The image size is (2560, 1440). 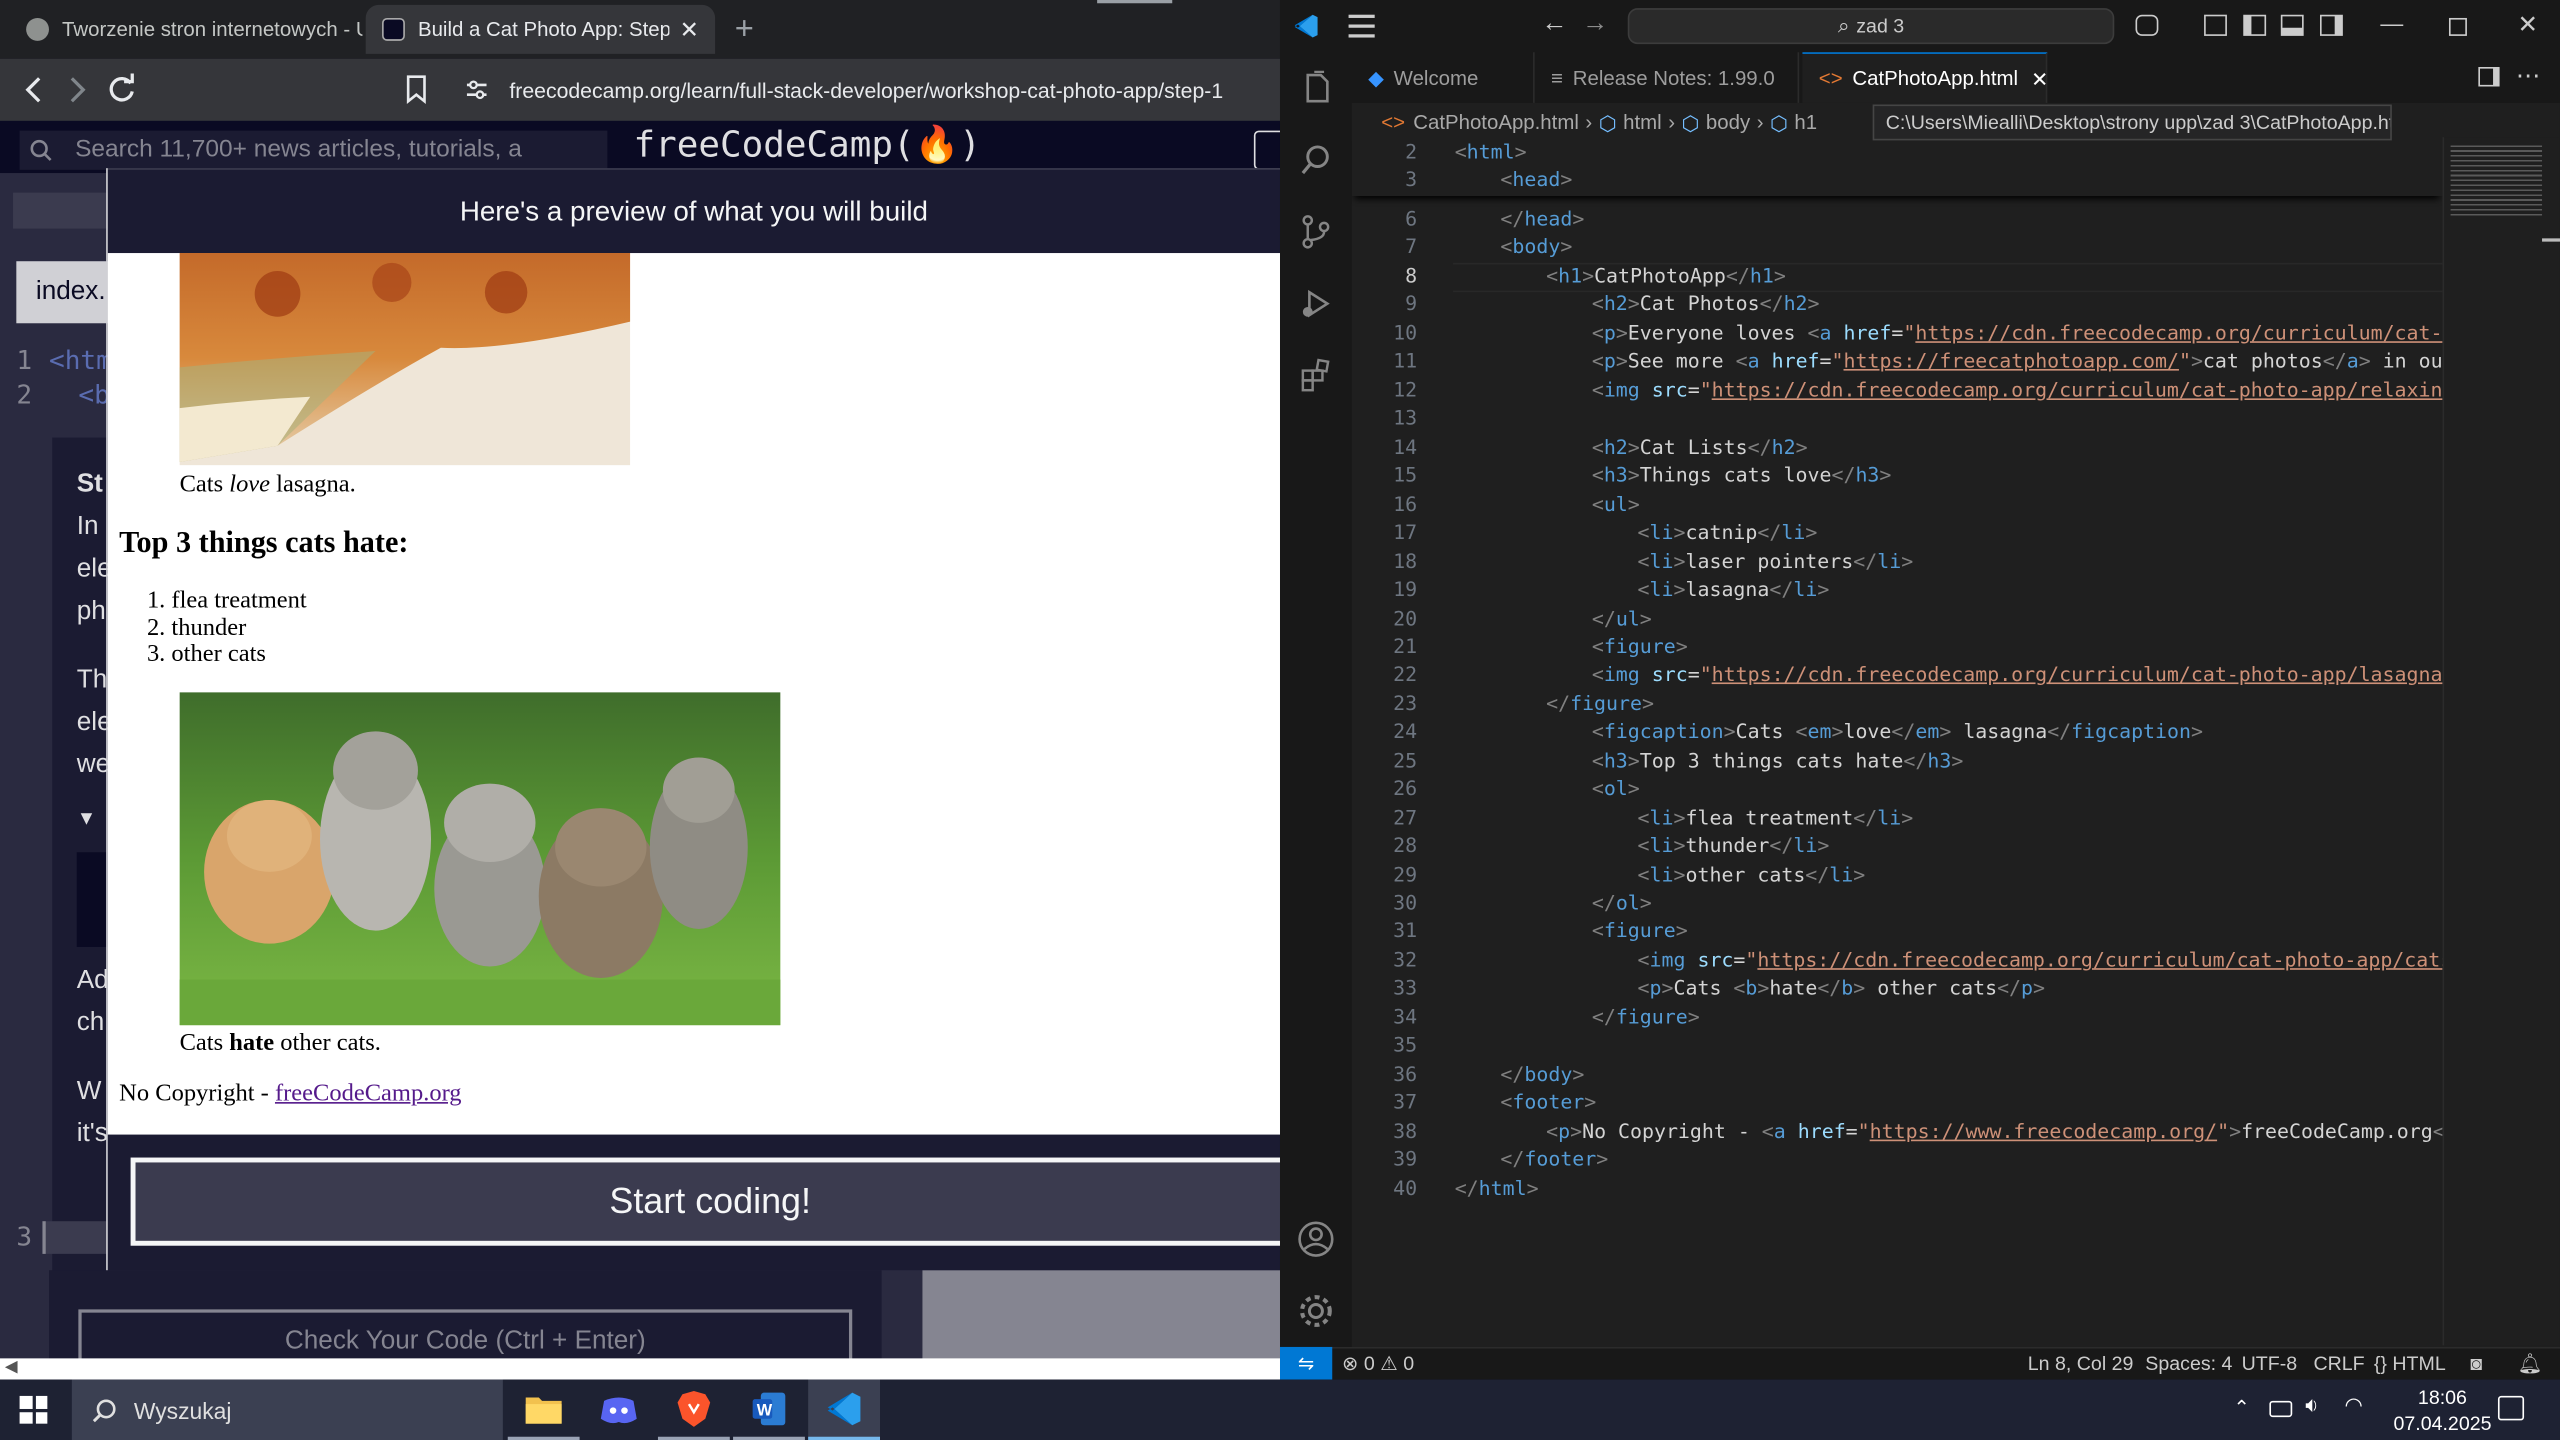 What do you see at coordinates (92, 680) in the screenshot?
I see `instruction-line: Th` at bounding box center [92, 680].